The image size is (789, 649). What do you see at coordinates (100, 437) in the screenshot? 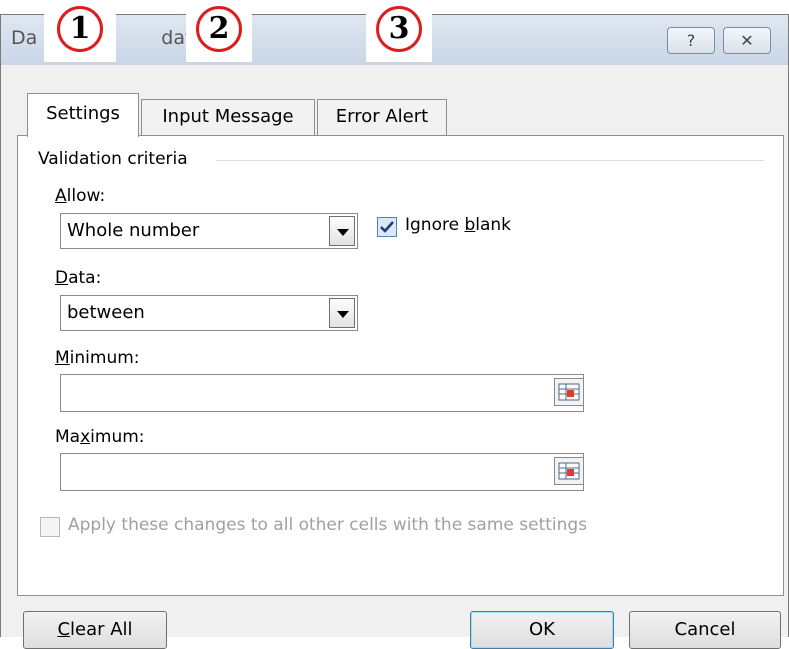
I see `maximum-label: Maximum:` at bounding box center [100, 437].